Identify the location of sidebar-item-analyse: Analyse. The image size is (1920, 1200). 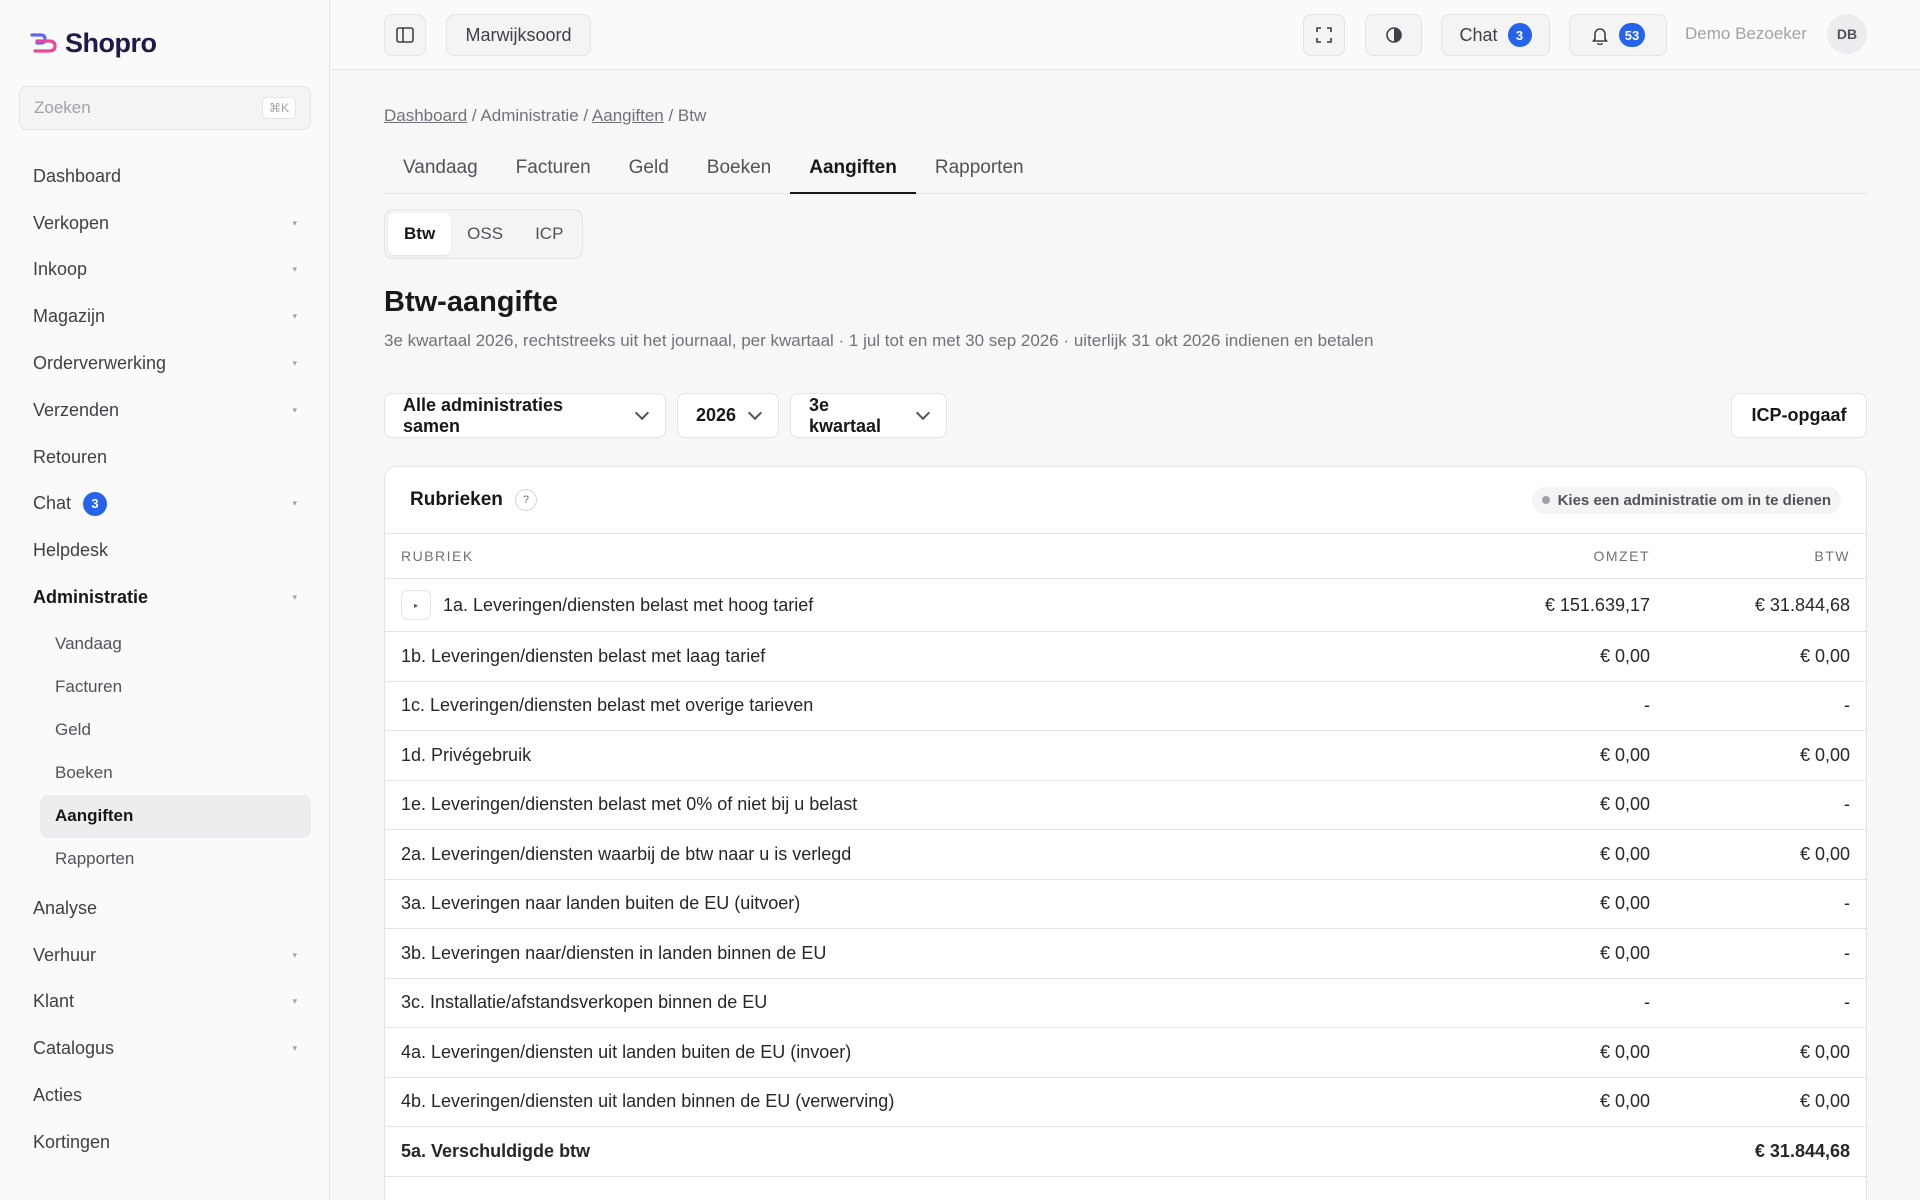
(165, 908).